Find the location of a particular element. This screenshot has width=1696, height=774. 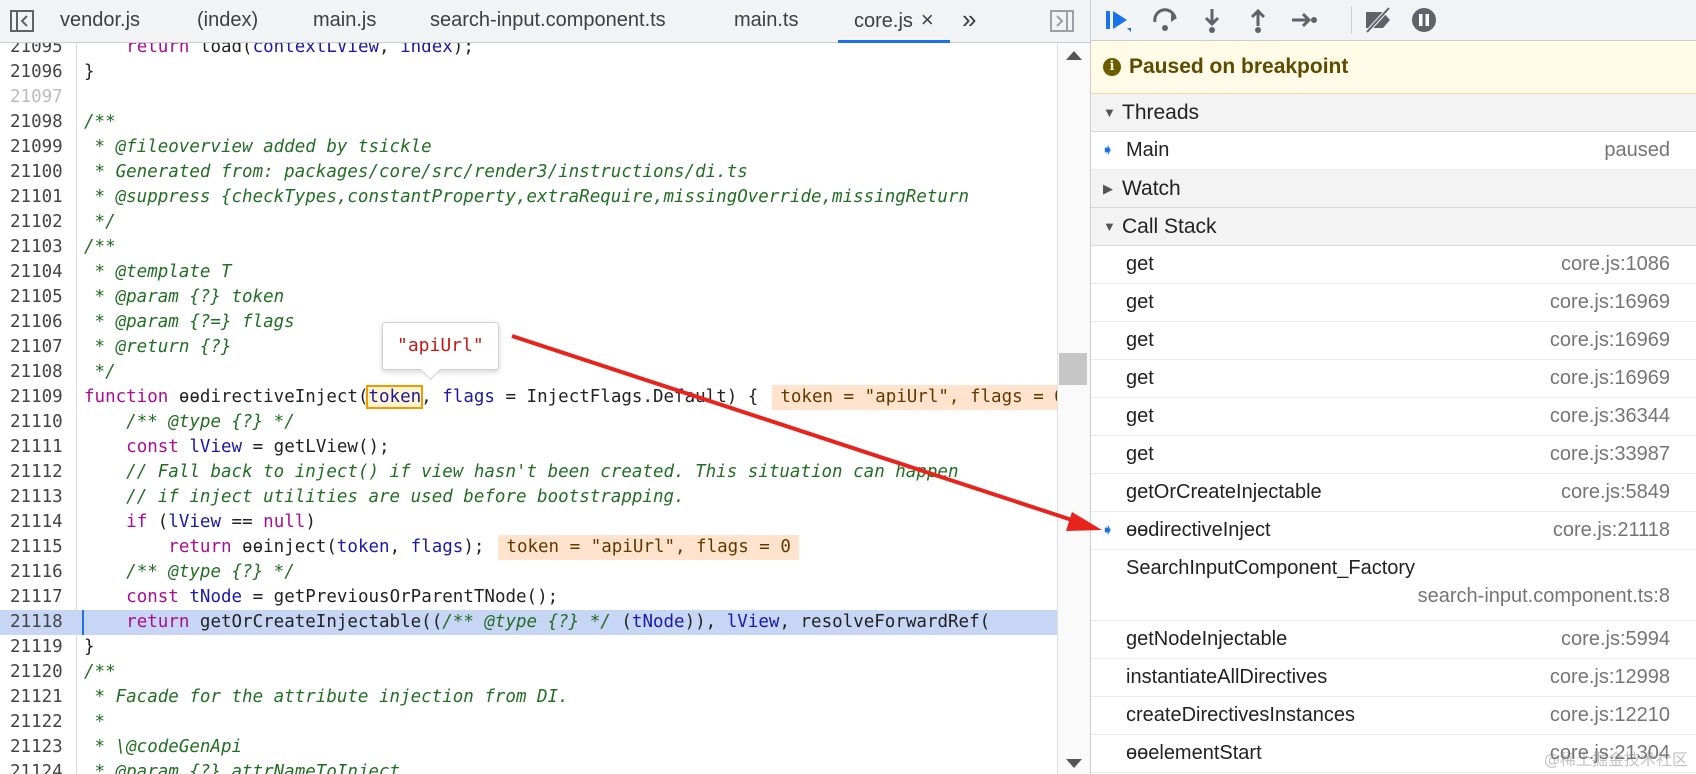

line-number: 21117 is located at coordinates (40, 597).